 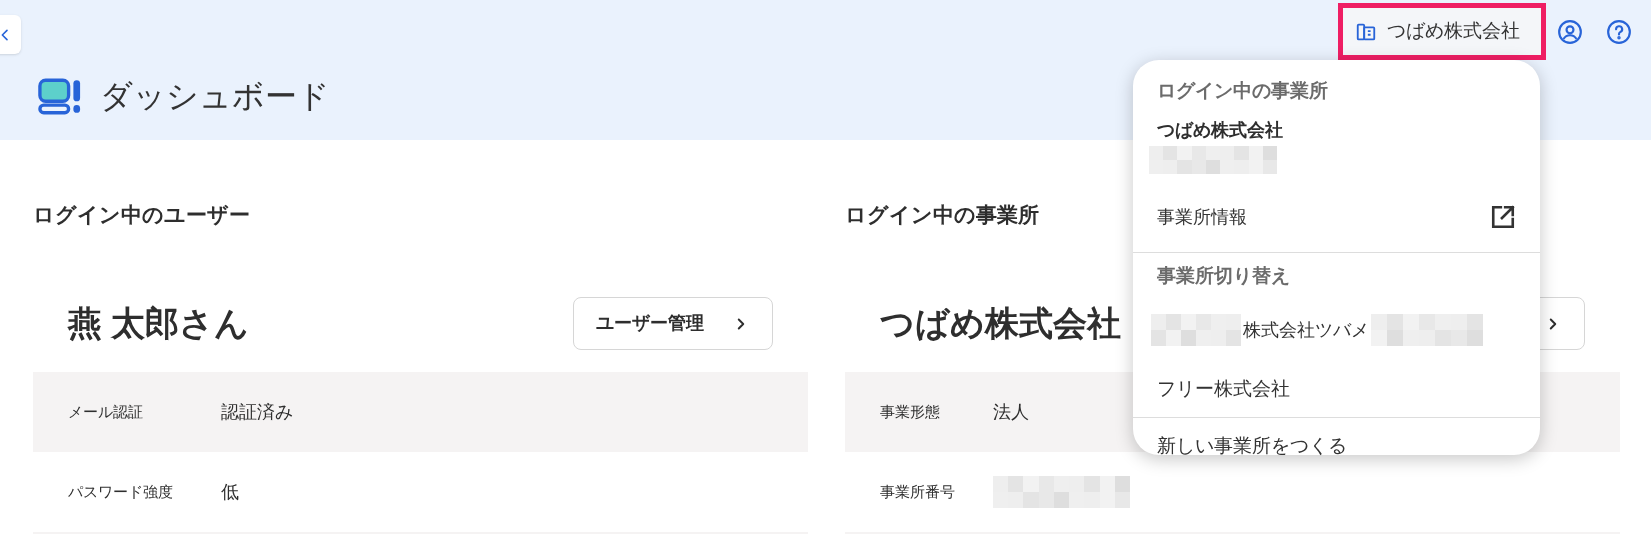 What do you see at coordinates (673, 323) in the screenshot?
I see `manage-button: ユーザー管理` at bounding box center [673, 323].